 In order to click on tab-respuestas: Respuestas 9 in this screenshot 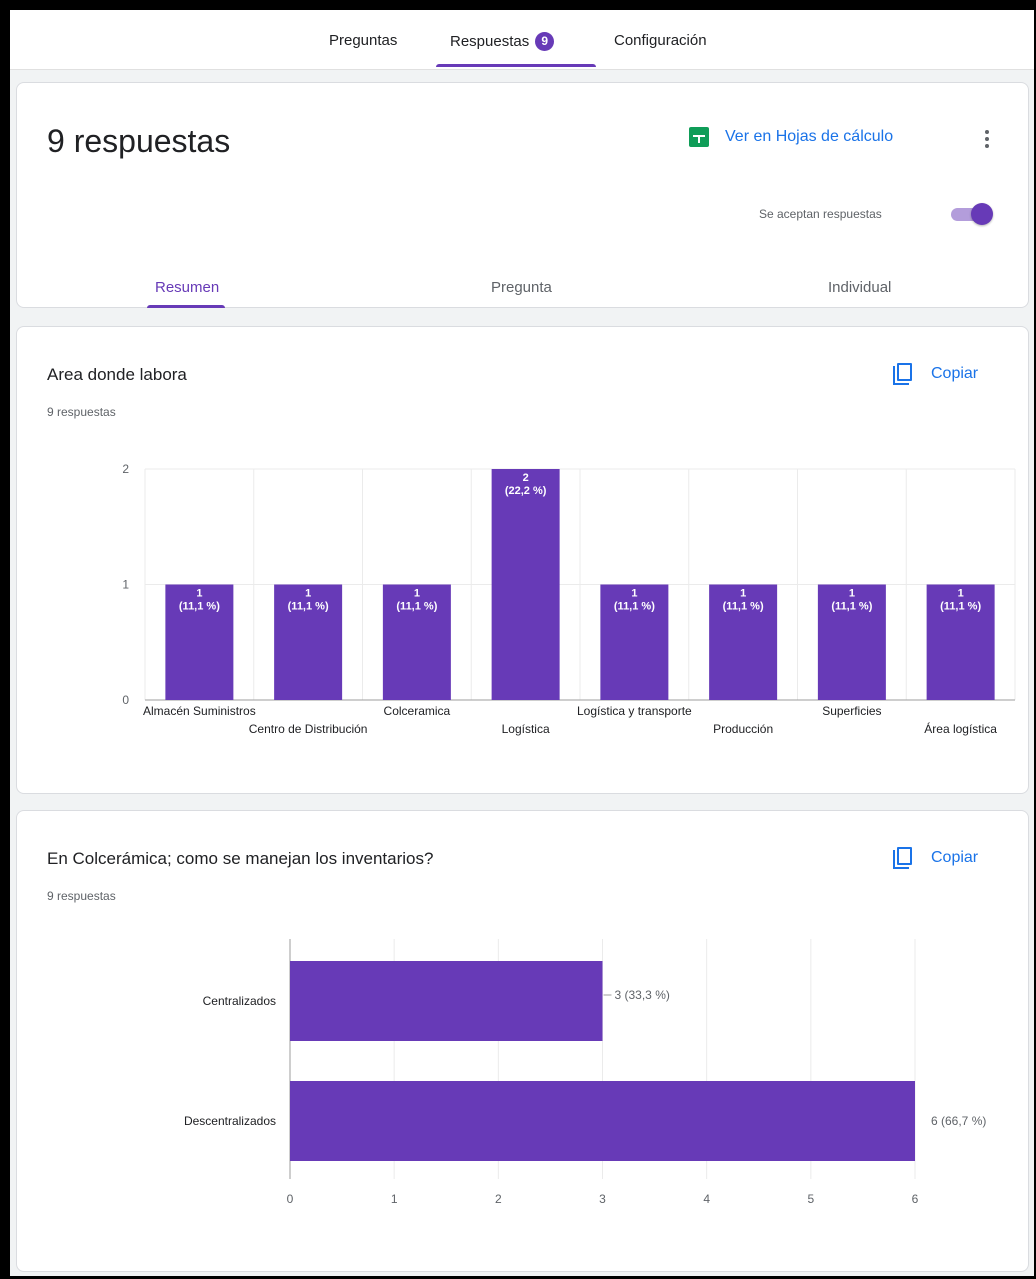, I will do `click(502, 41)`.